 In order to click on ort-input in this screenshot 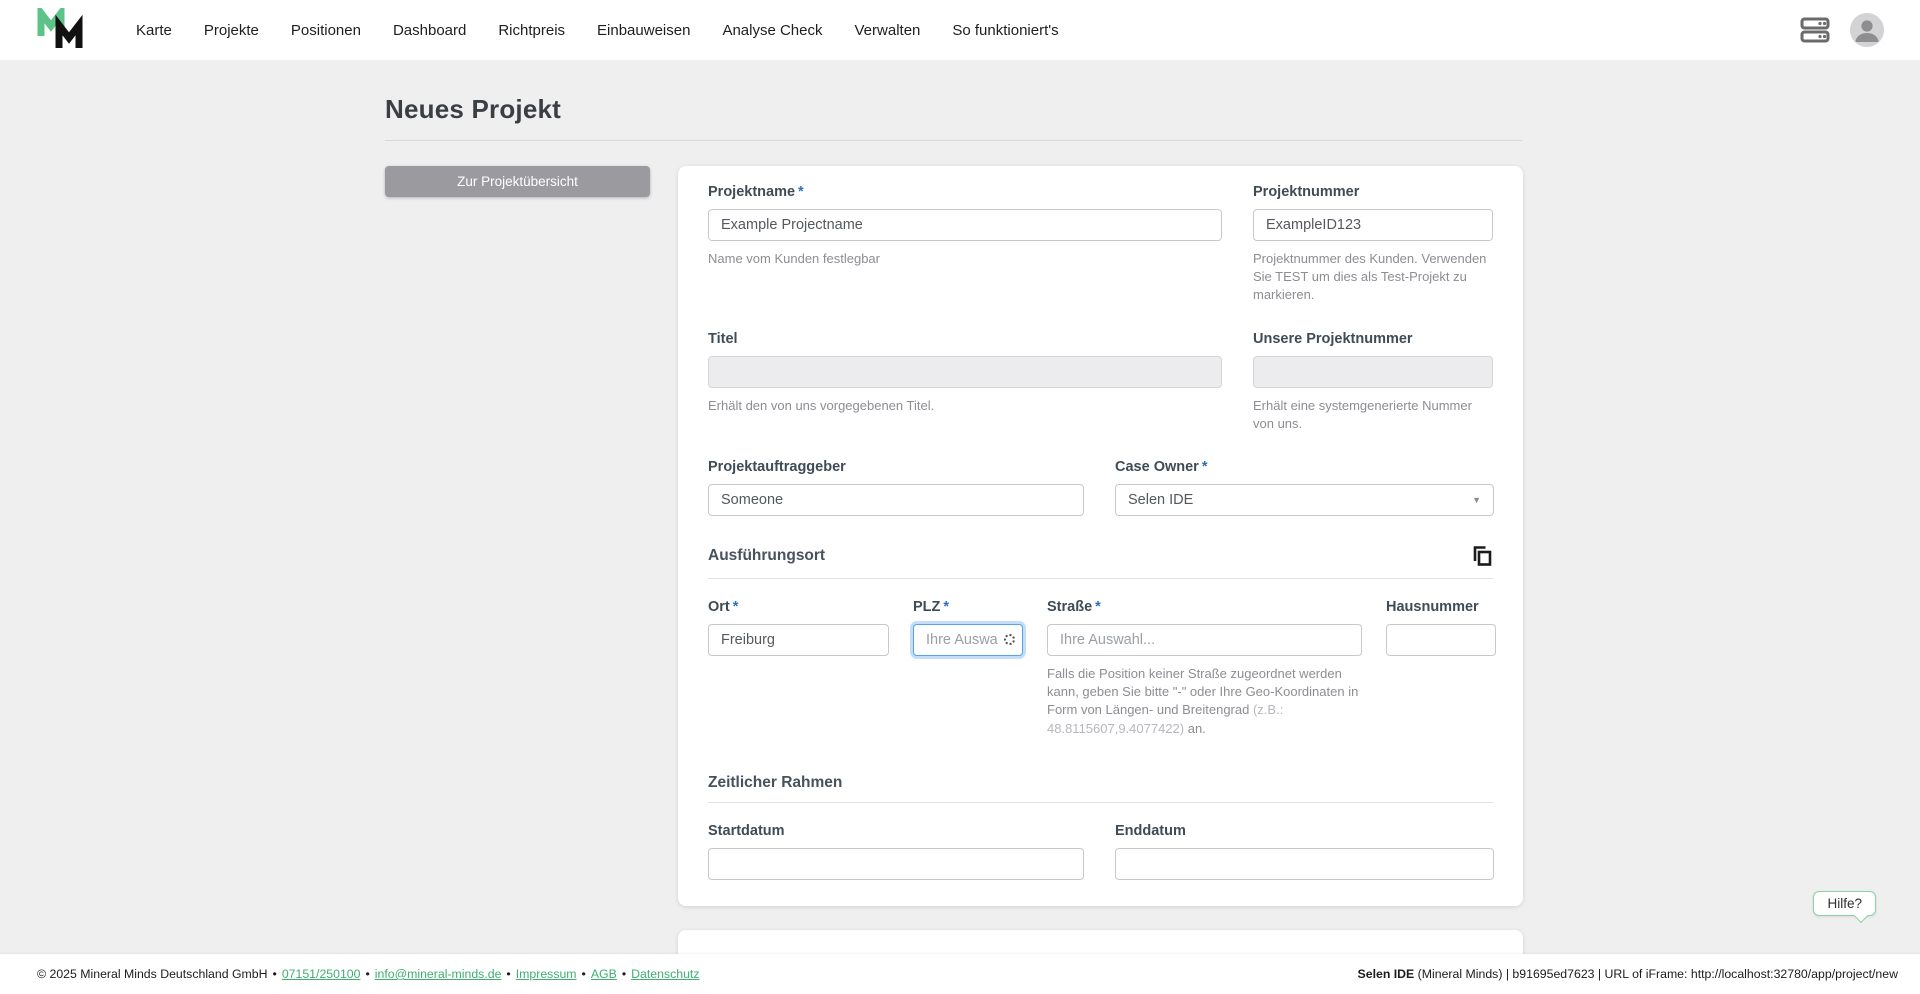, I will do `click(798, 639)`.